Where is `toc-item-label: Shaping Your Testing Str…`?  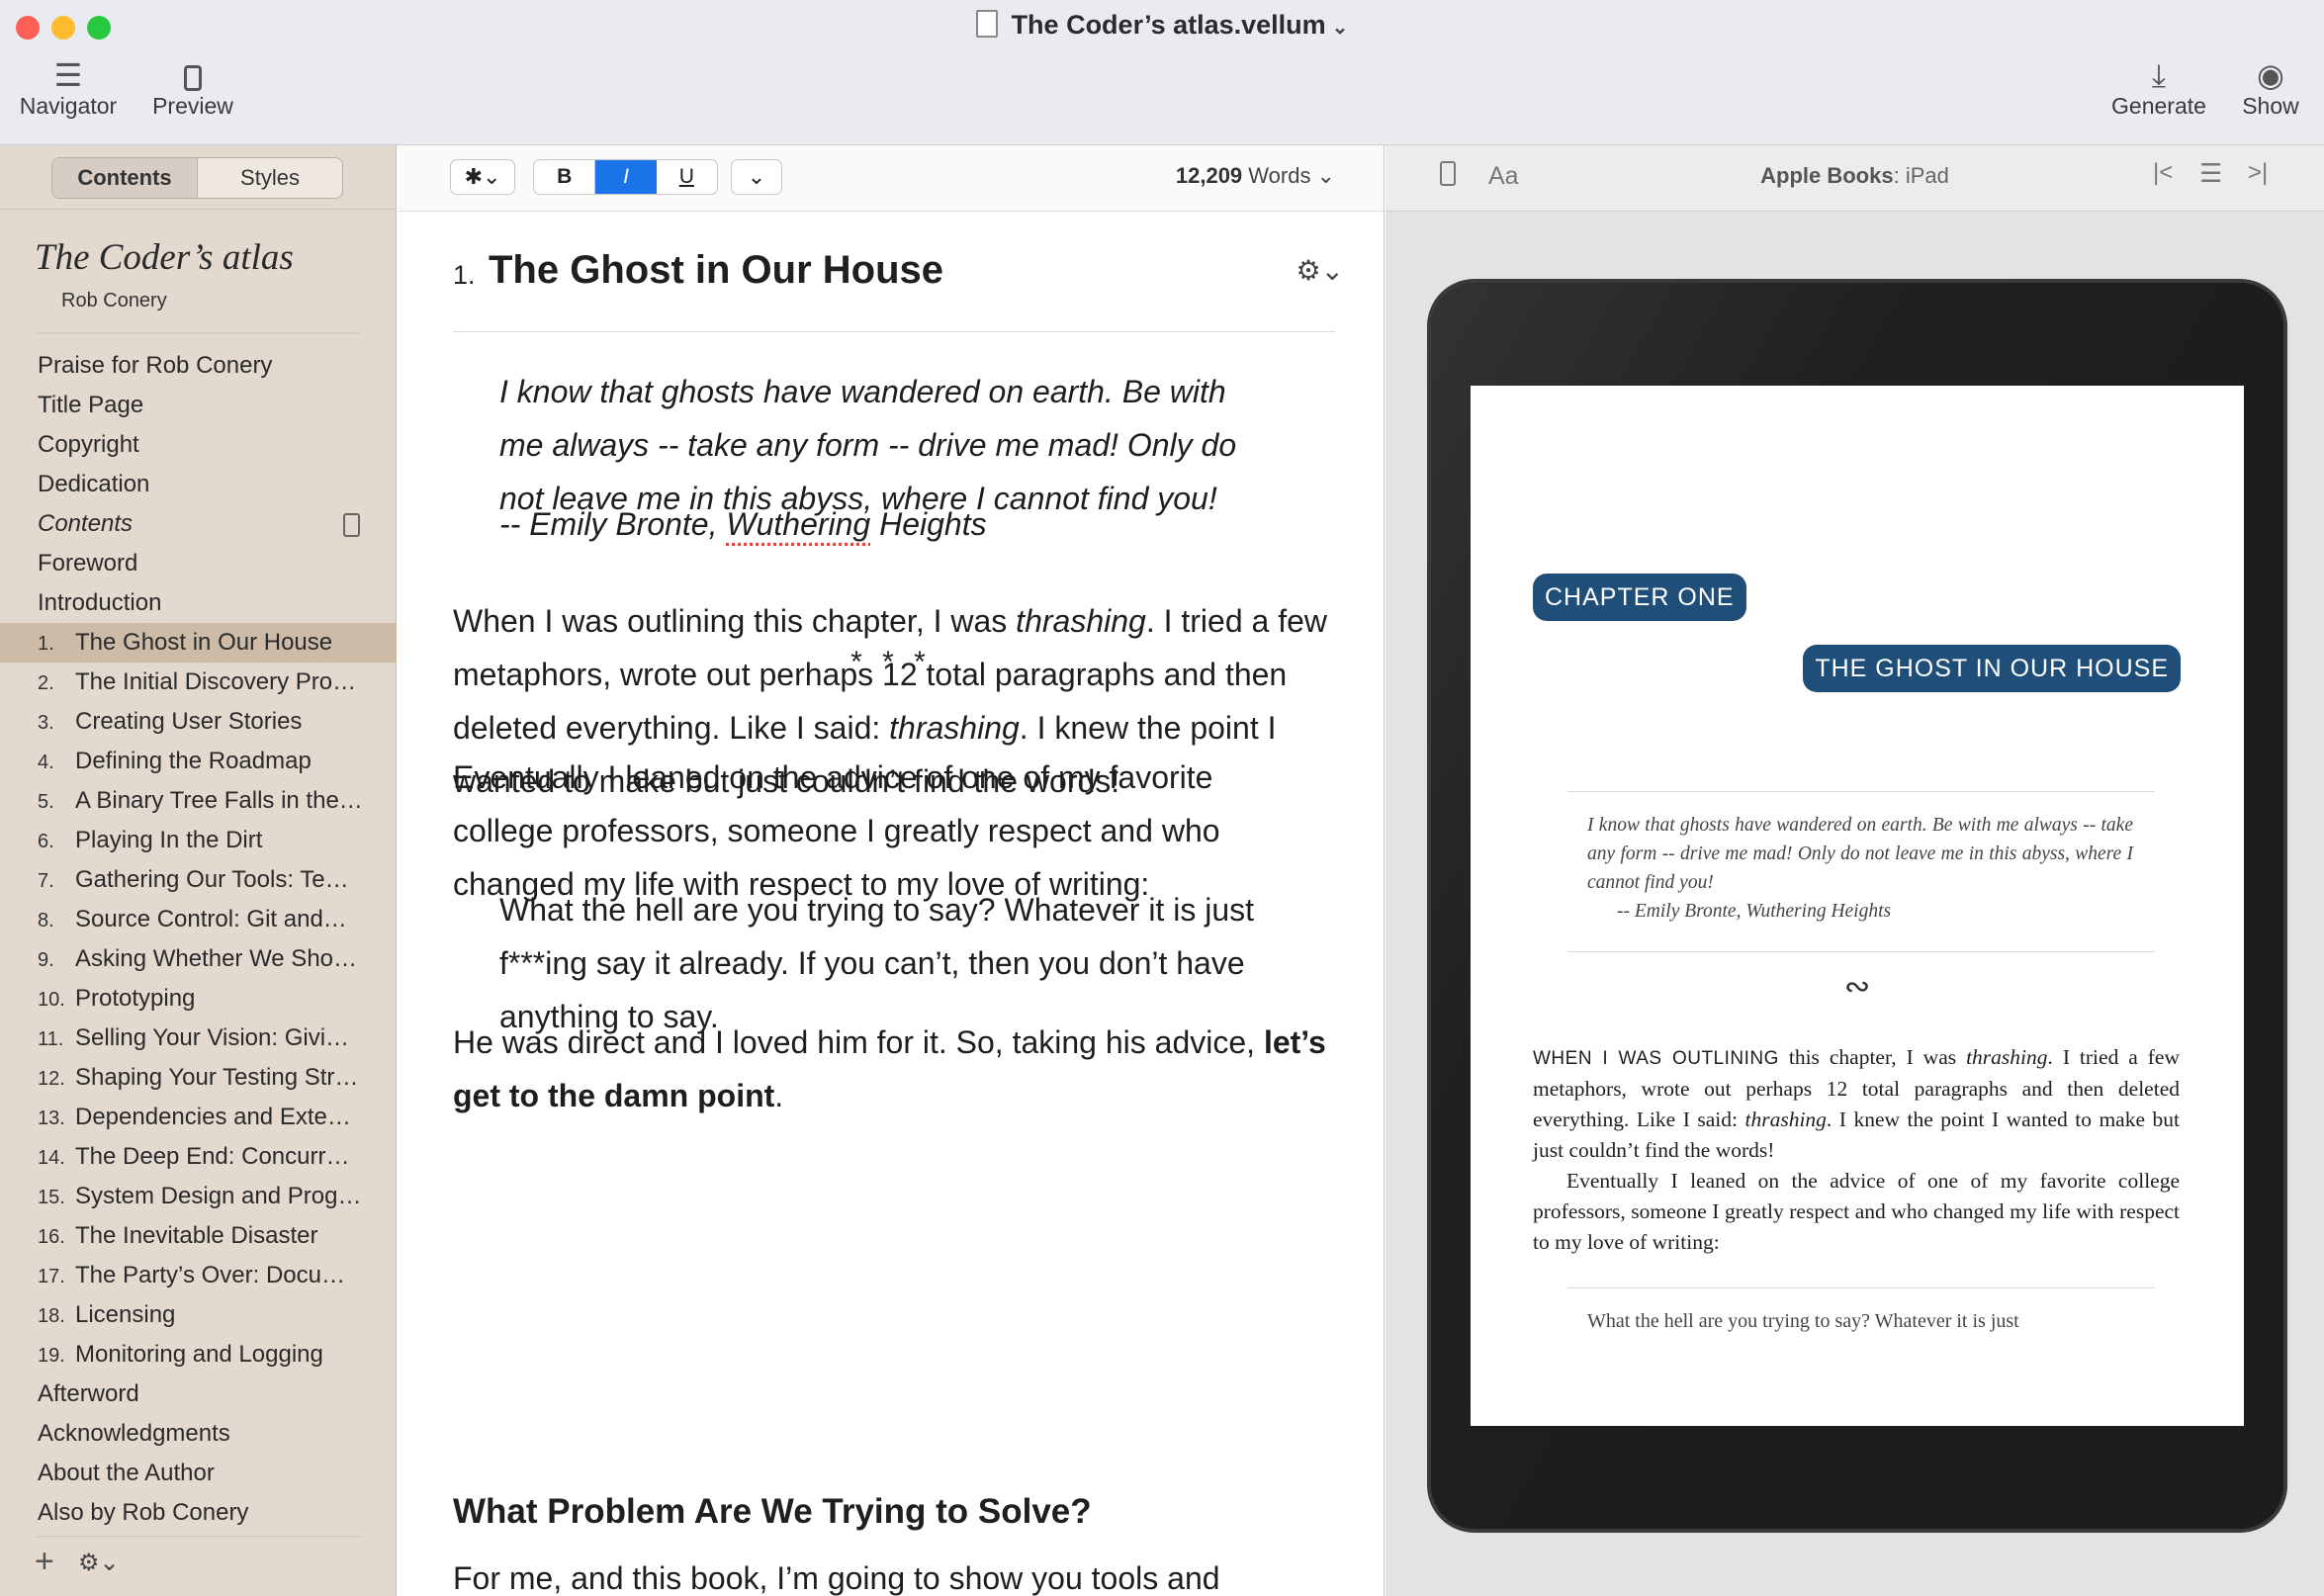
toc-item-label: Shaping Your Testing Str… is located at coordinates (217, 1077).